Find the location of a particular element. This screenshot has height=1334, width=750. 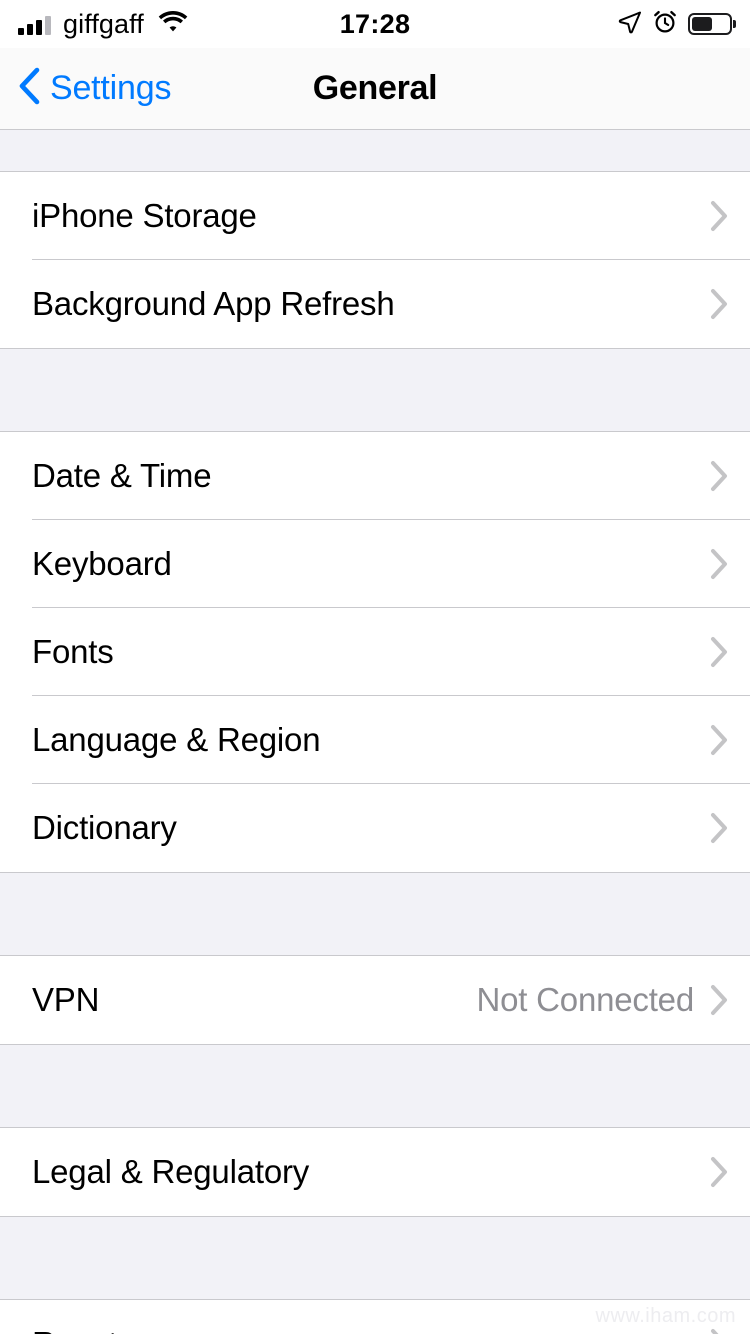

settings-group-4: Legal & Regulatory is located at coordinates (375, 1172).